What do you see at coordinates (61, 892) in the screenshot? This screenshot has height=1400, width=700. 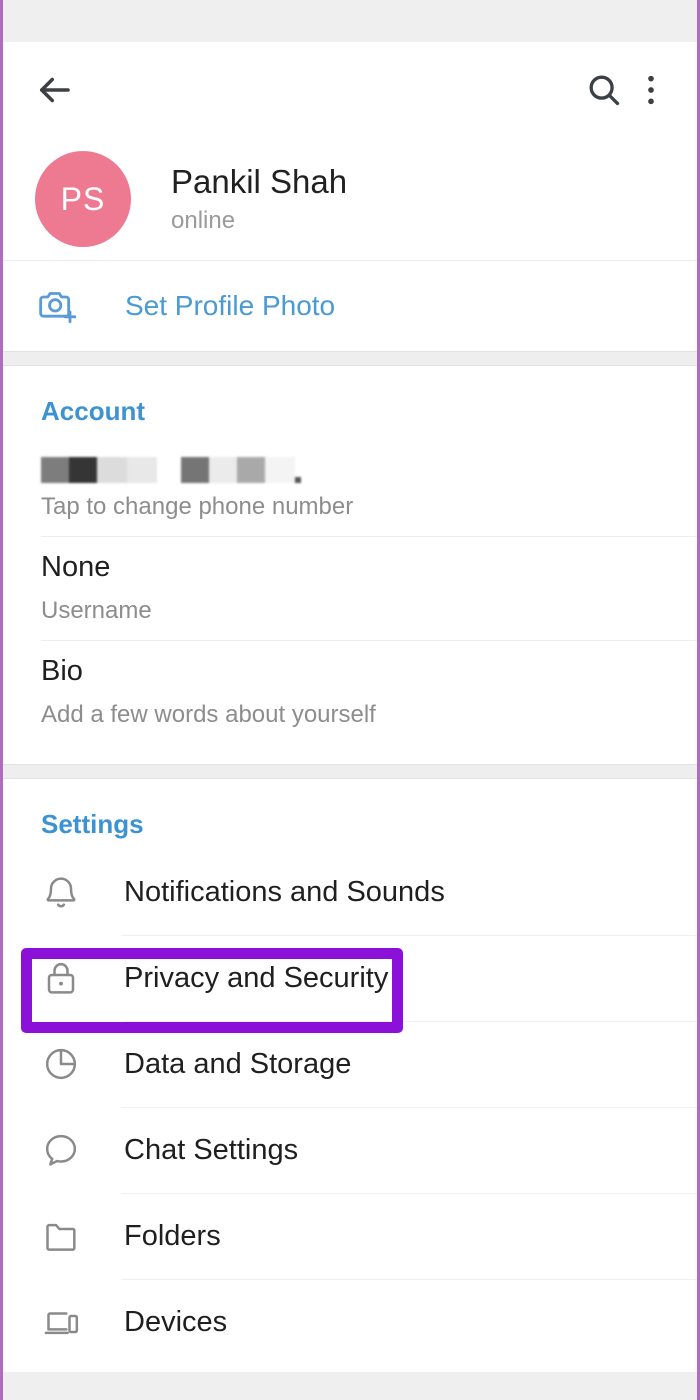 I see `bell-icon` at bounding box center [61, 892].